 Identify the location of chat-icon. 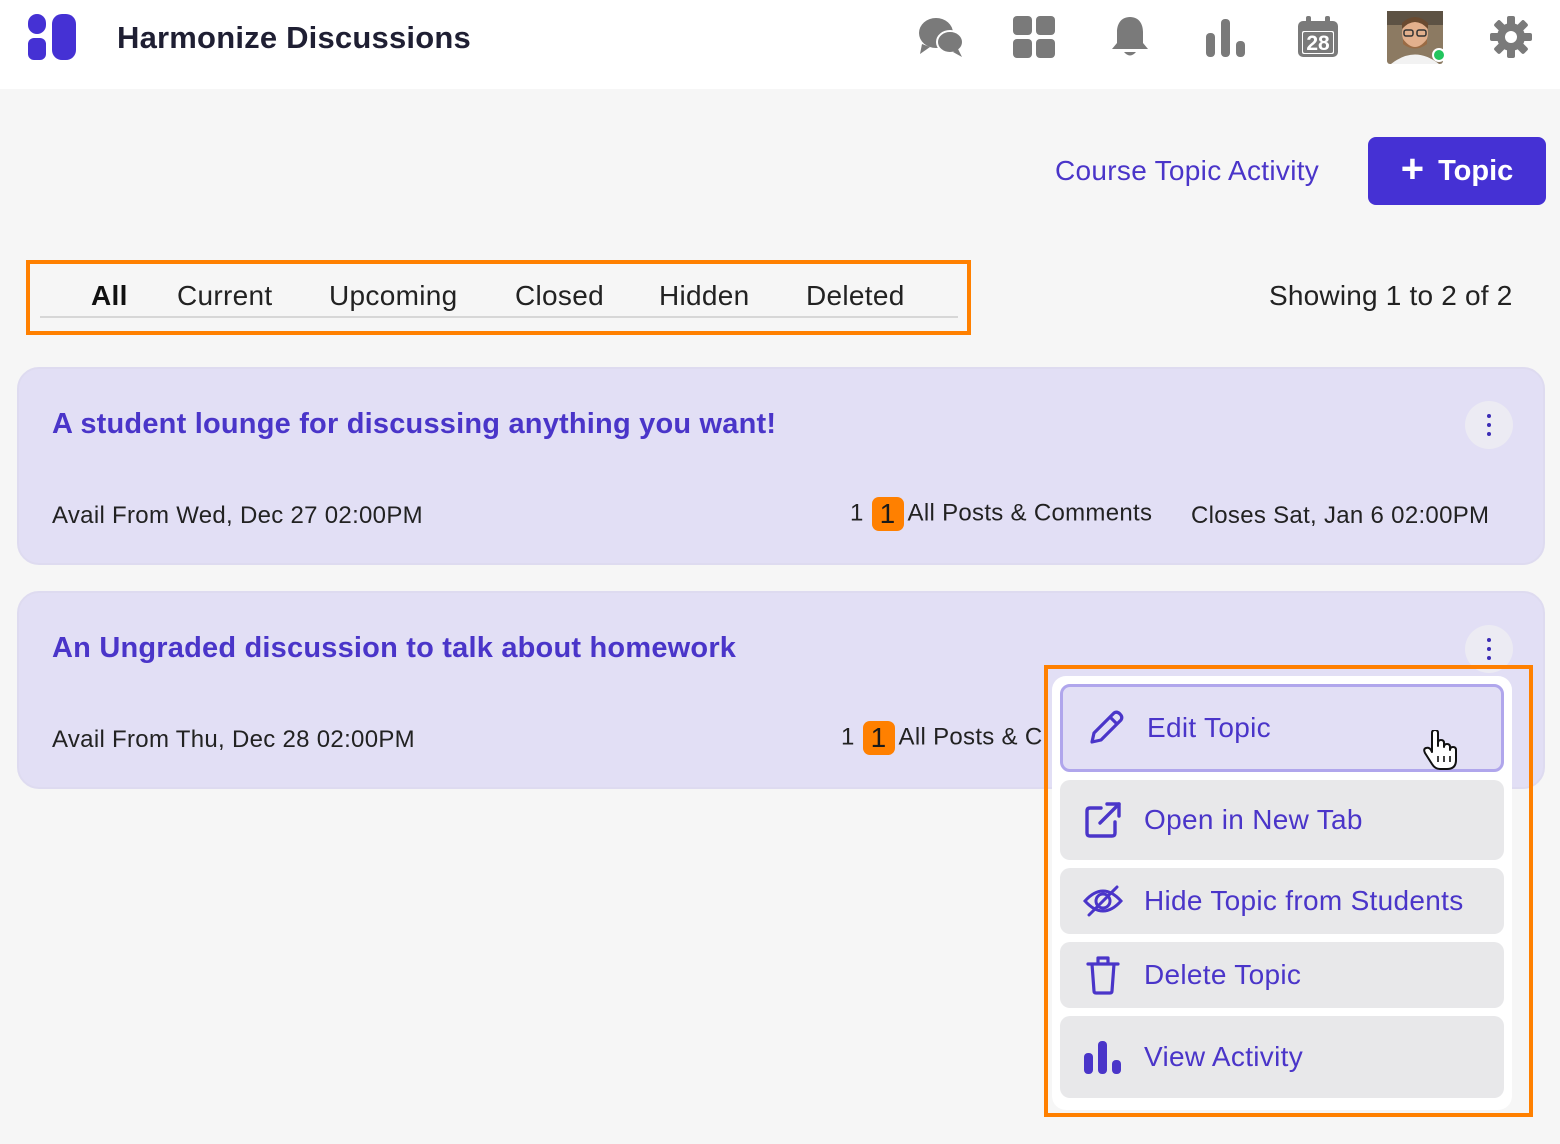
(941, 37).